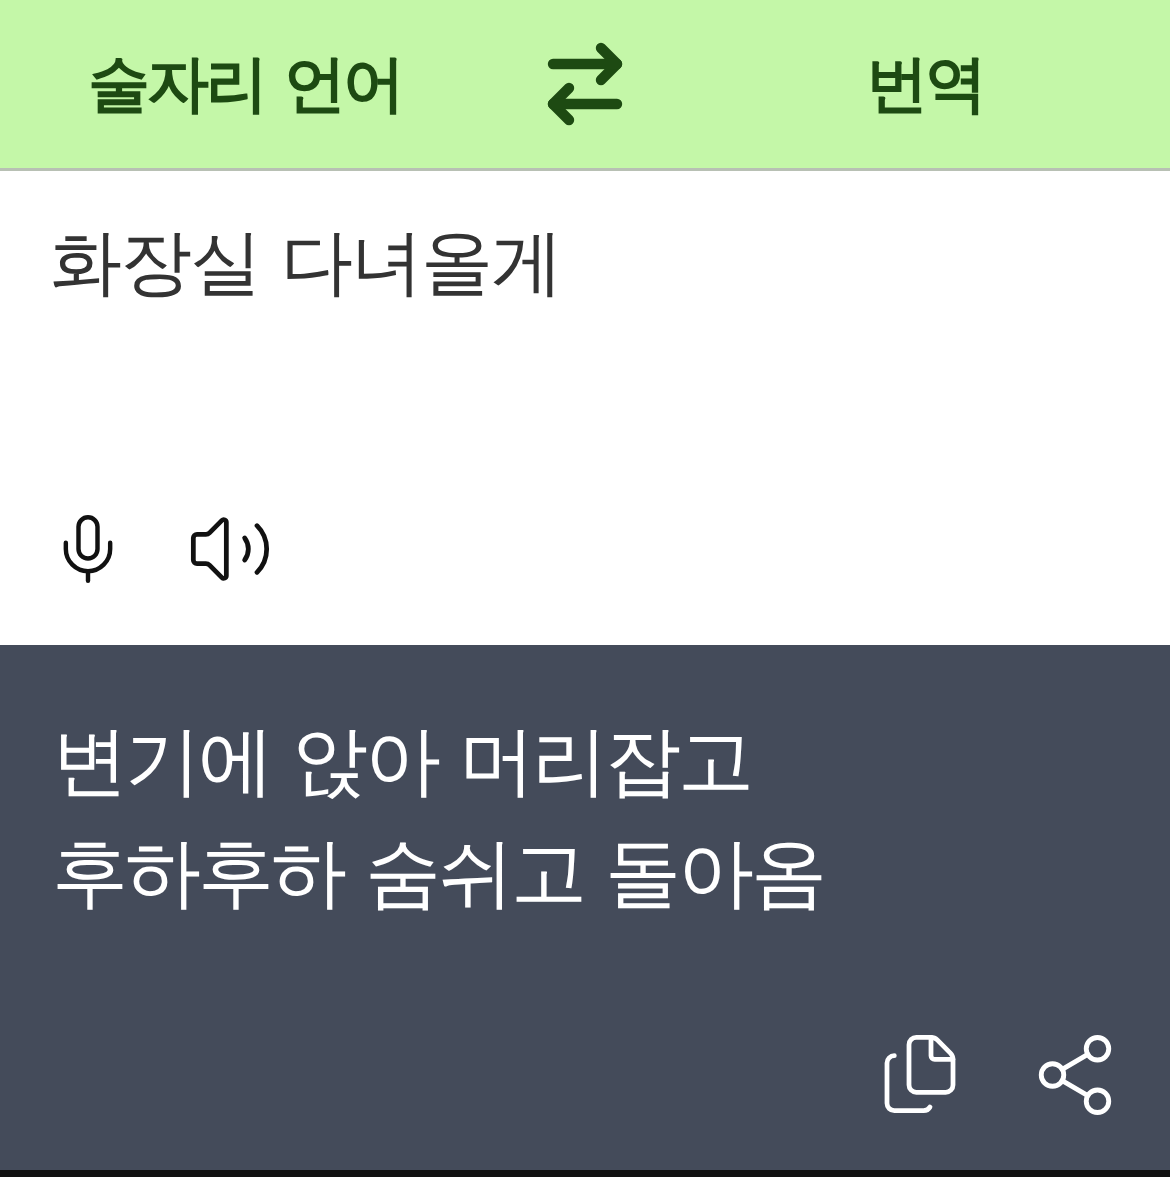 The image size is (1170, 1177). What do you see at coordinates (245, 84) in the screenshot?
I see `source-language: 술자리 언어` at bounding box center [245, 84].